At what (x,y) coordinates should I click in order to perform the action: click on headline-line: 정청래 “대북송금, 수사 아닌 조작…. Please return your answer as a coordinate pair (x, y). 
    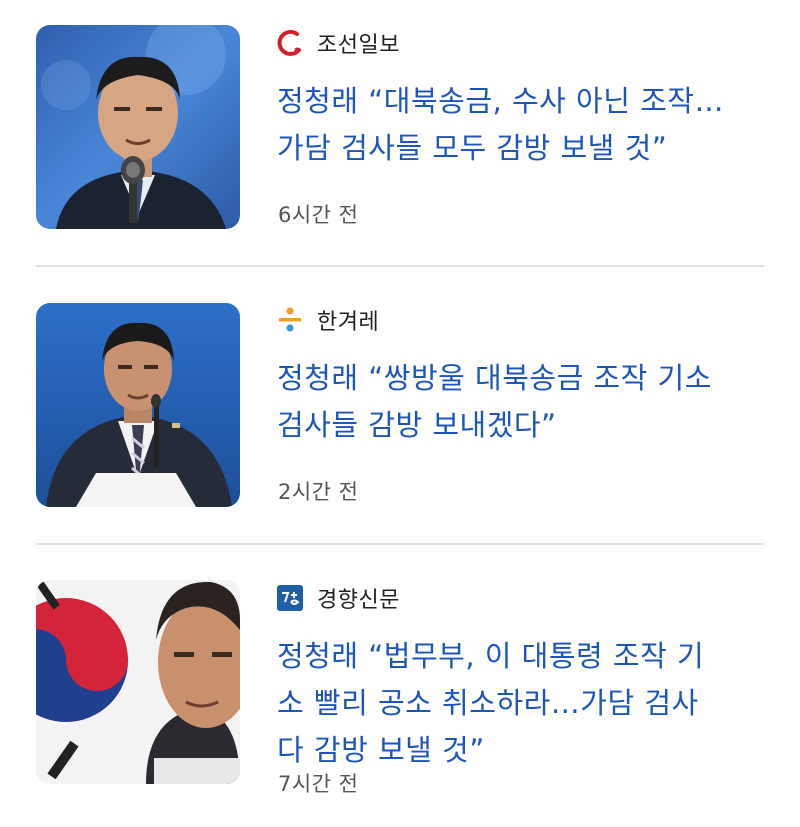
    Looking at the image, I should click on (500, 101).